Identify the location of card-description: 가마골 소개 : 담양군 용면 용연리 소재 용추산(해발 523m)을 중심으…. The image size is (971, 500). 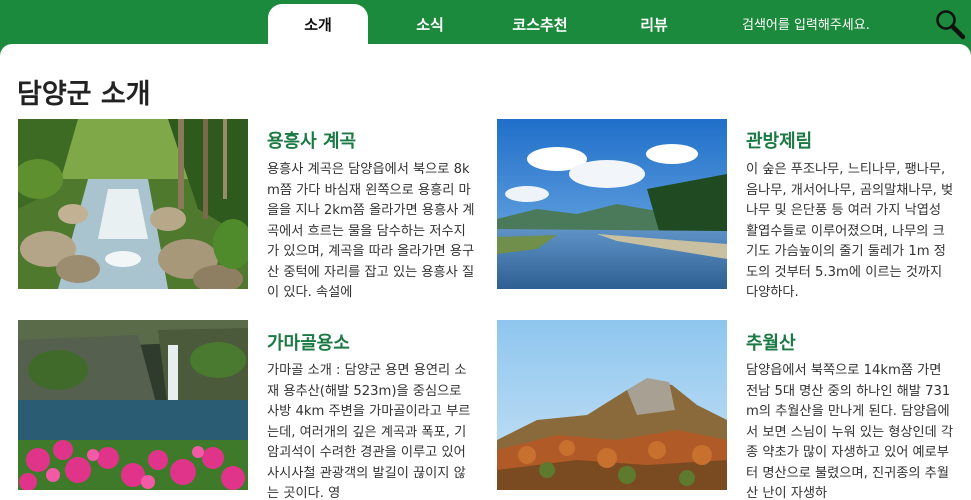
(369, 431).